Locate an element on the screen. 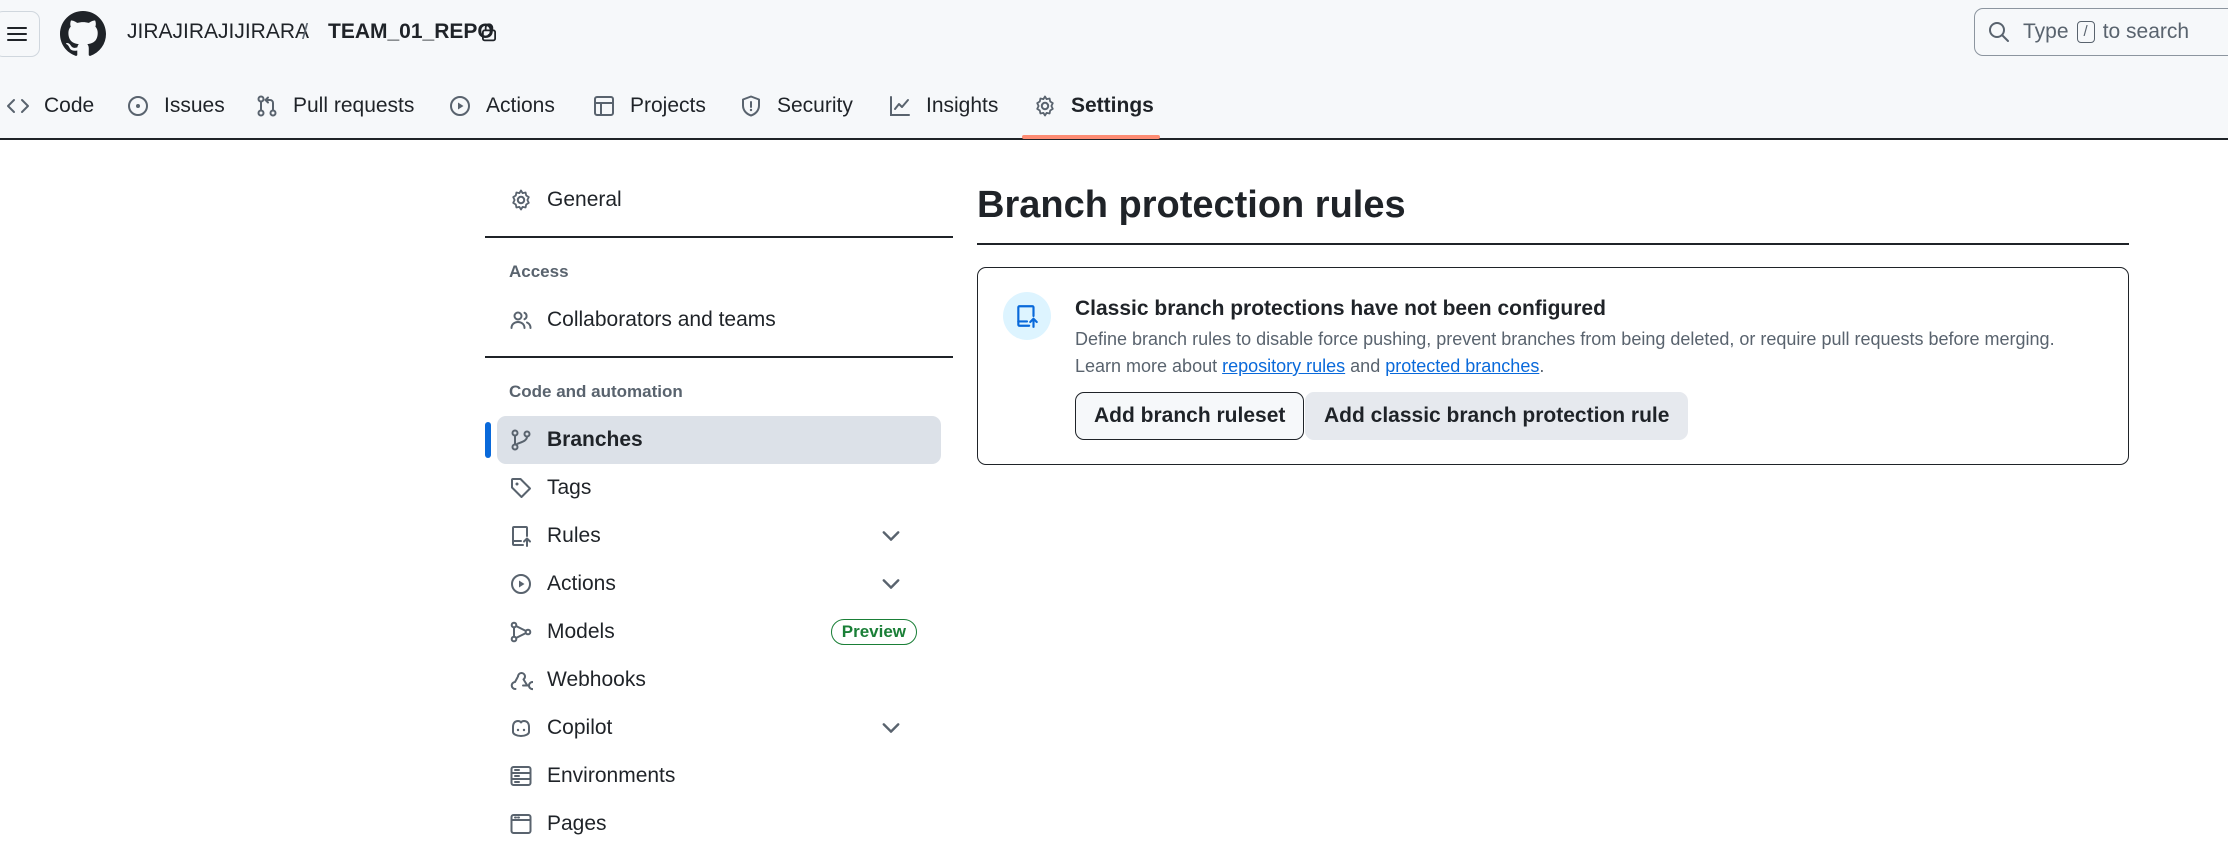 The image size is (2228, 857). sidebar-heading-code-automation: Code and automation is located at coordinates (596, 391).